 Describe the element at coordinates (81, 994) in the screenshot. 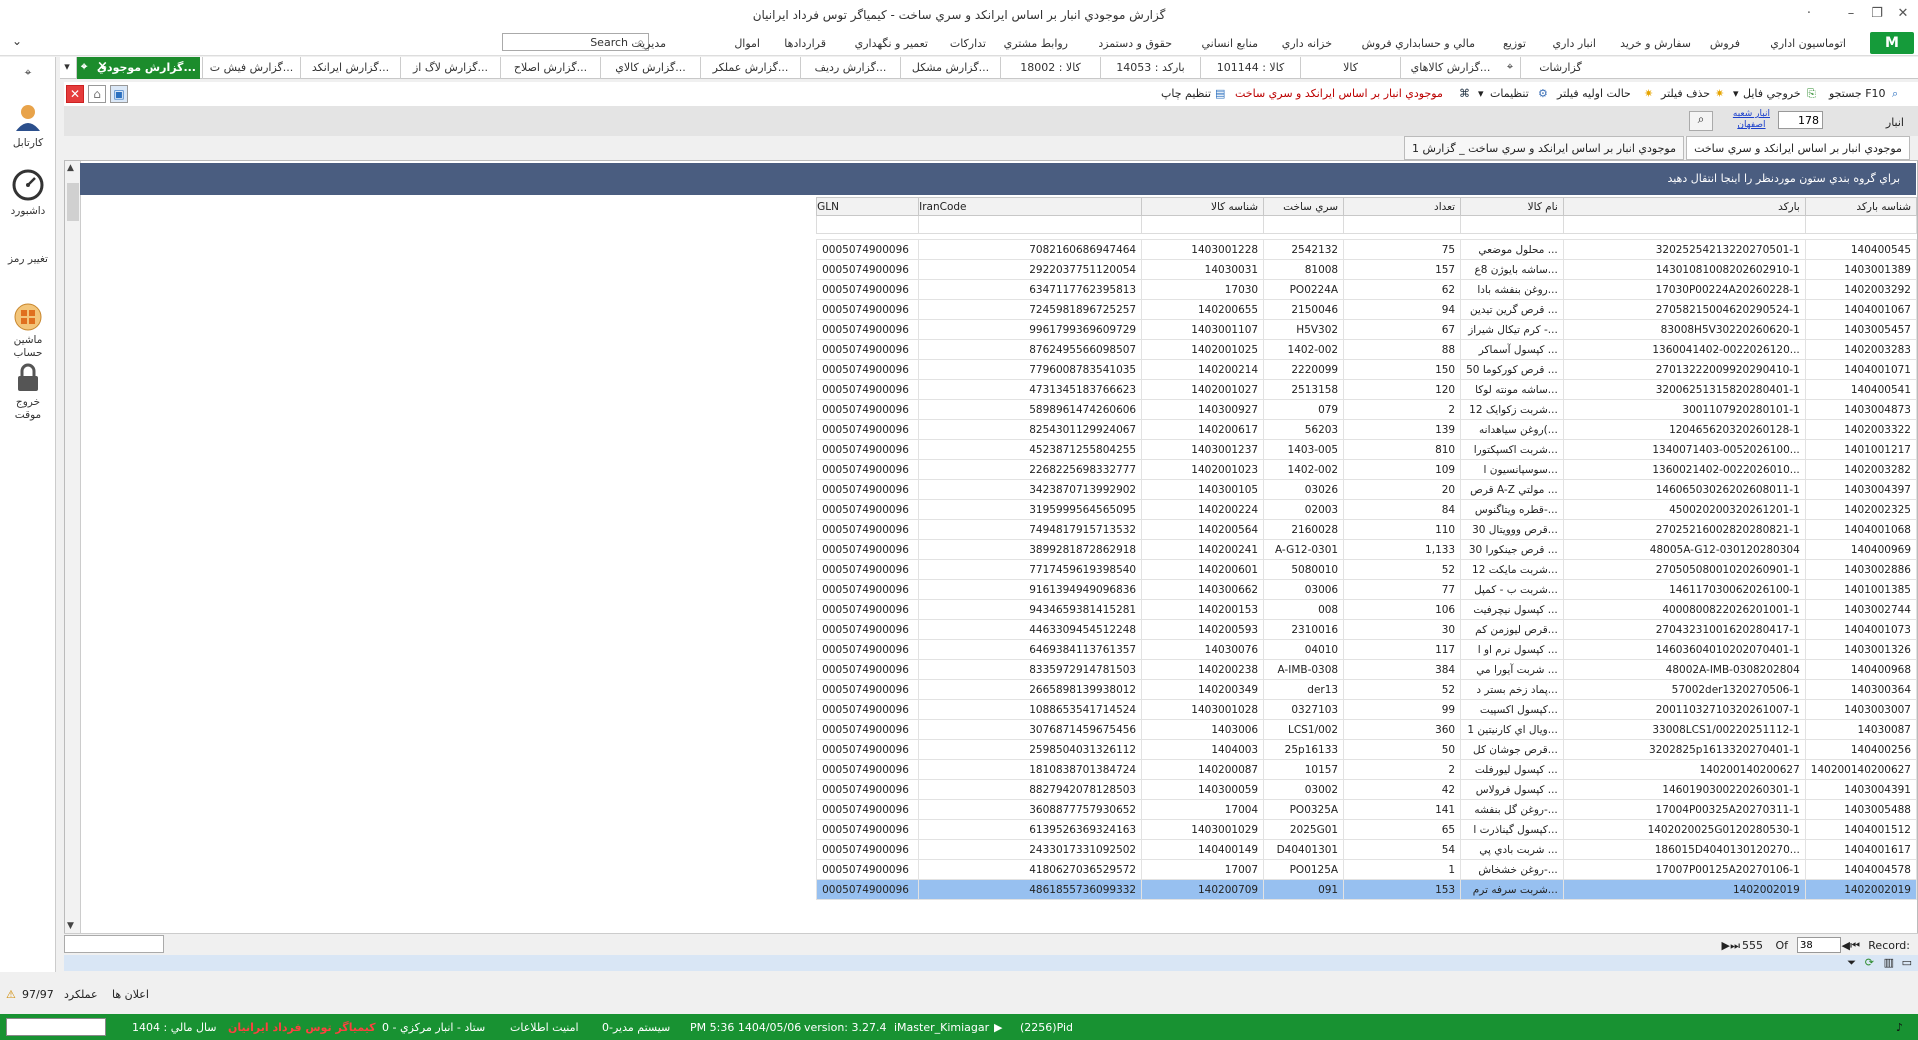

I see `performance-link: عملکرد` at that location.